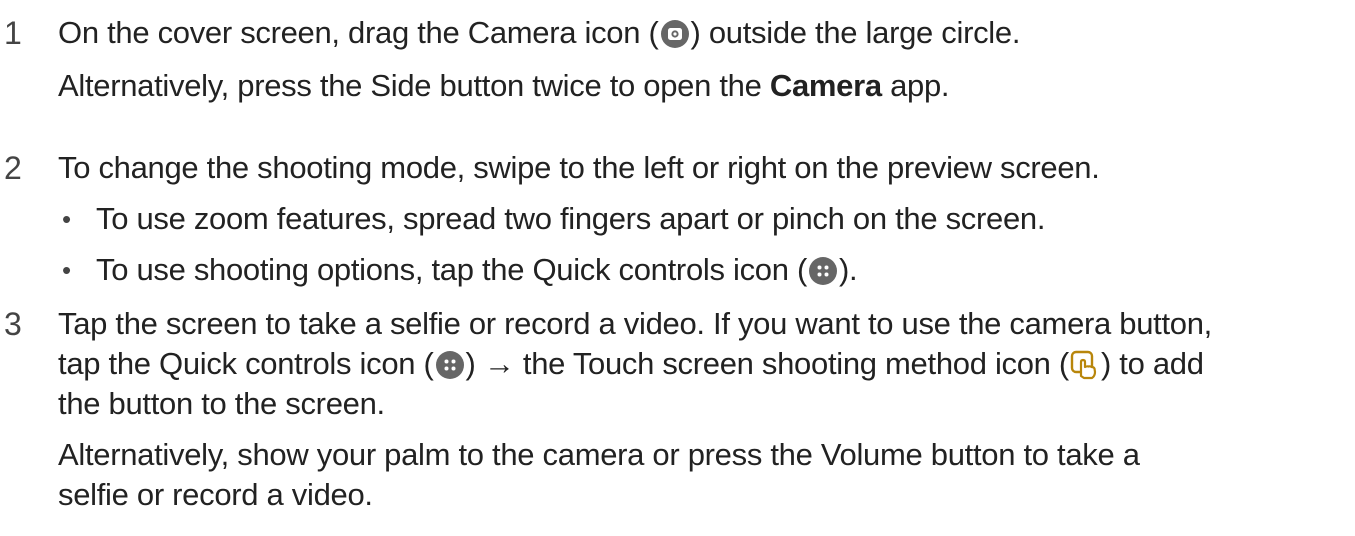 This screenshot has width=1355, height=536. Describe the element at coordinates (13, 33) in the screenshot. I see `step-number: 1` at that location.